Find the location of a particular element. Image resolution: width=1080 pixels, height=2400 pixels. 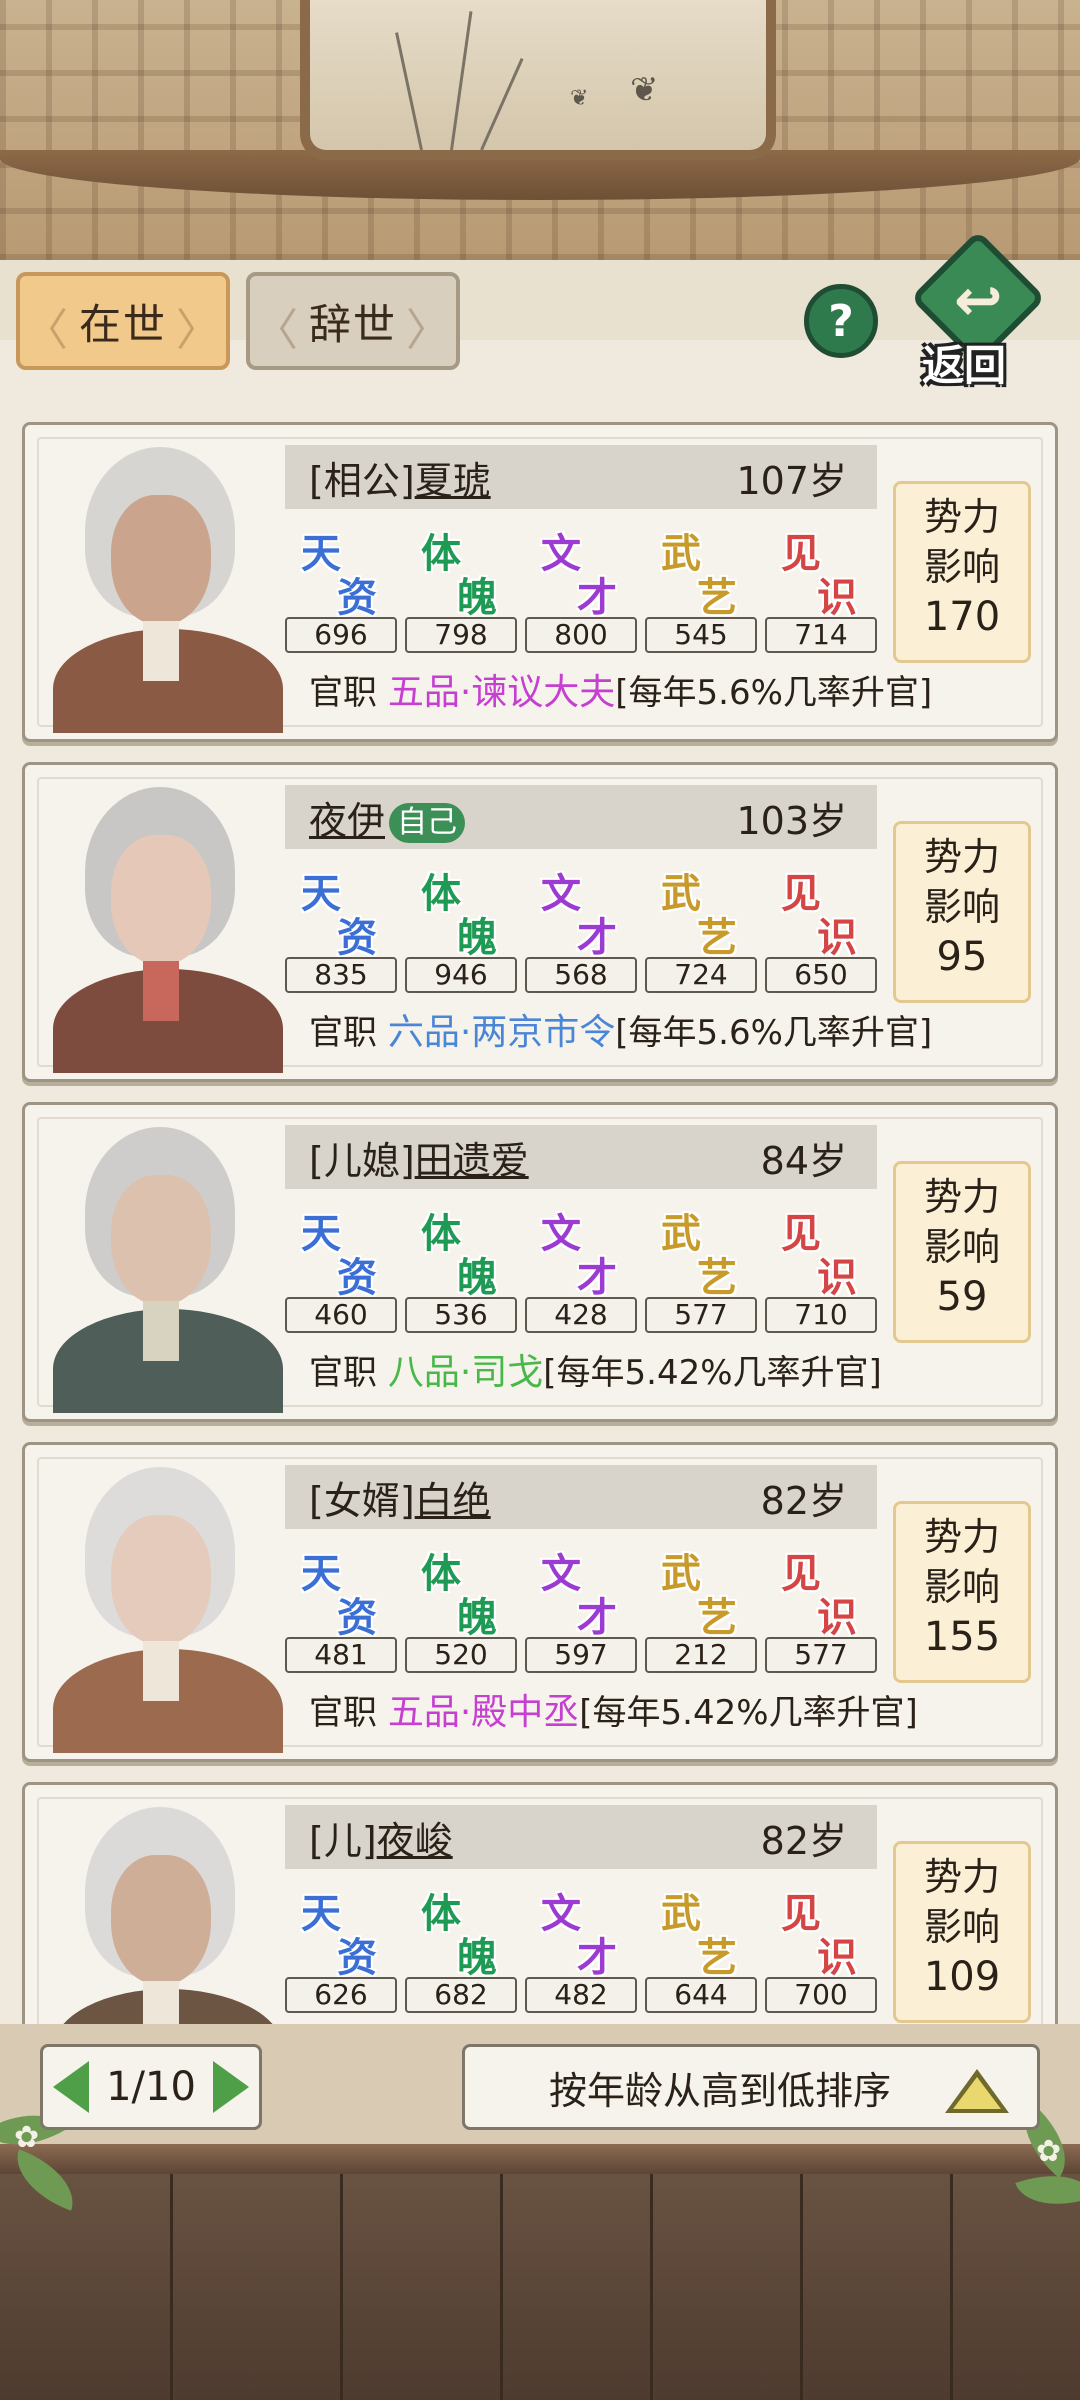

member-personal-name: 白绝 is located at coordinates (452, 1500).